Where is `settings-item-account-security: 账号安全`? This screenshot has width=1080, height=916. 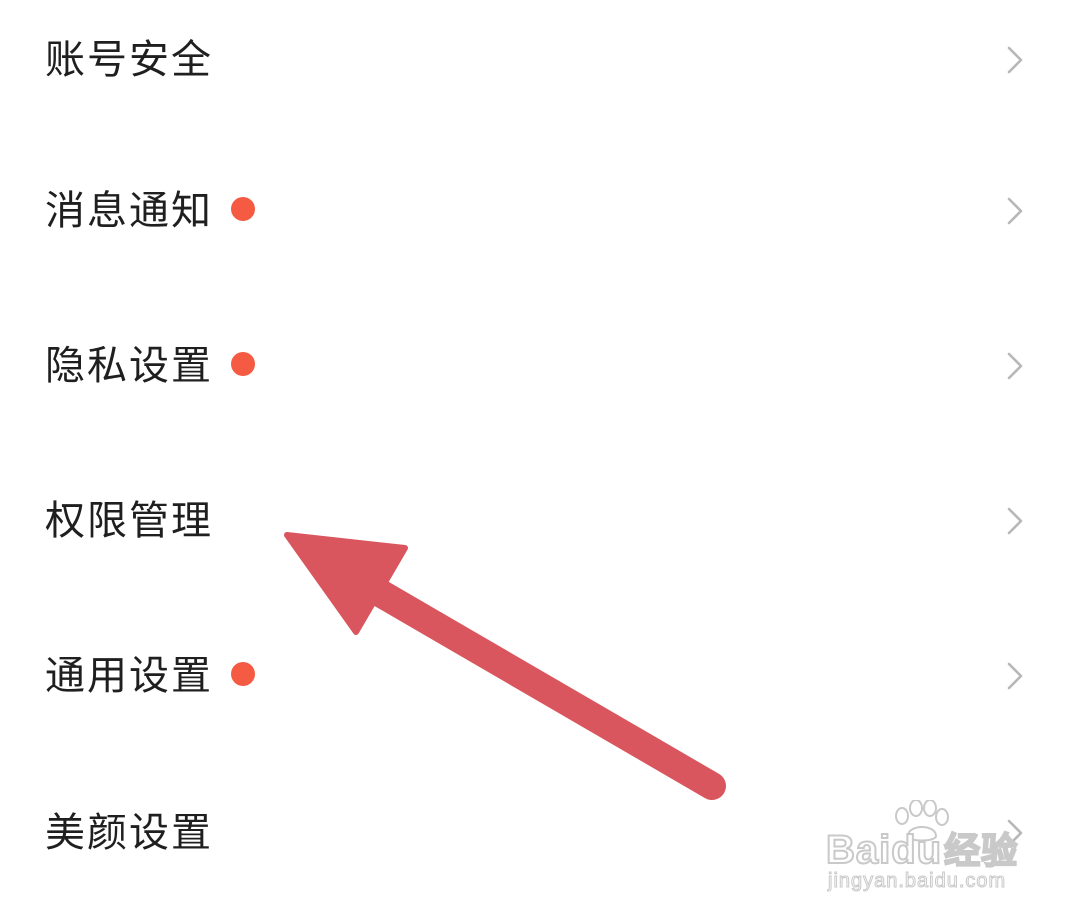 settings-item-account-security: 账号安全 is located at coordinates (540, 60).